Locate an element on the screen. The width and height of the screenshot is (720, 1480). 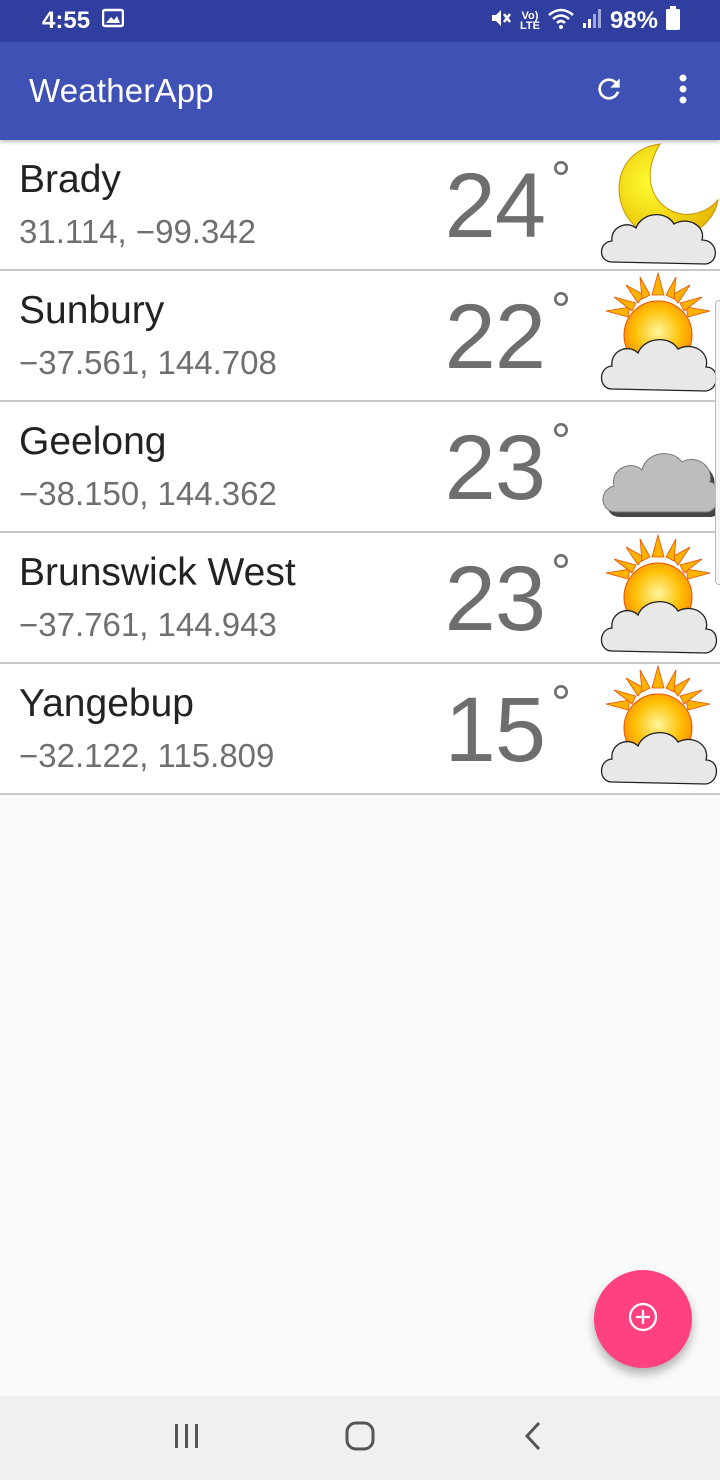
back-icon is located at coordinates (533, 1438).